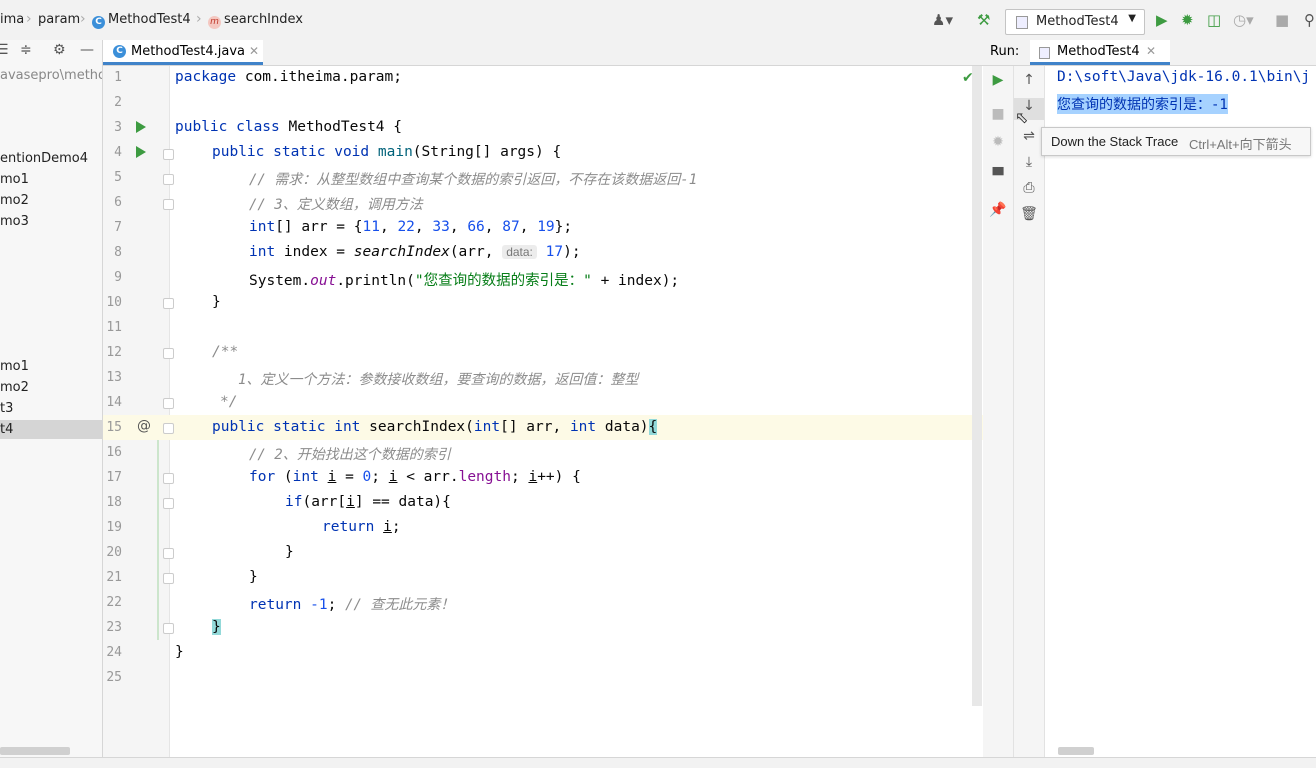 The width and height of the screenshot is (1316, 768). Describe the element at coordinates (44, 158) in the screenshot. I see `tree-item: entionDemo4` at that location.